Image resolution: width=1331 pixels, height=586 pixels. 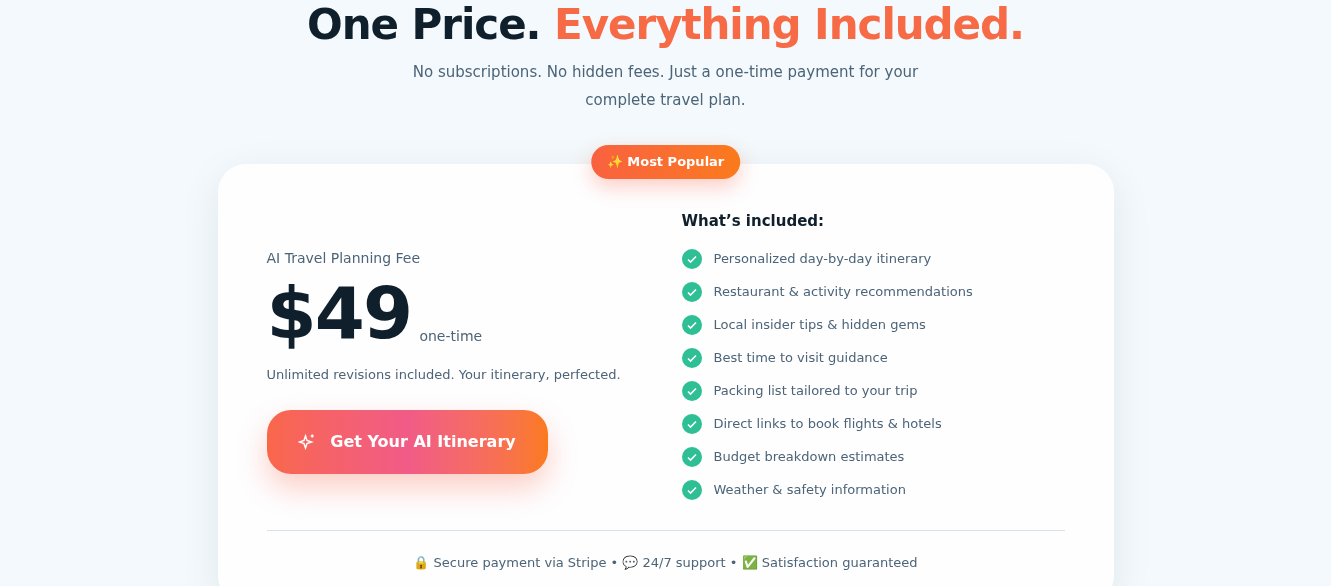 I want to click on price-period: one-time, so click(x=451, y=336).